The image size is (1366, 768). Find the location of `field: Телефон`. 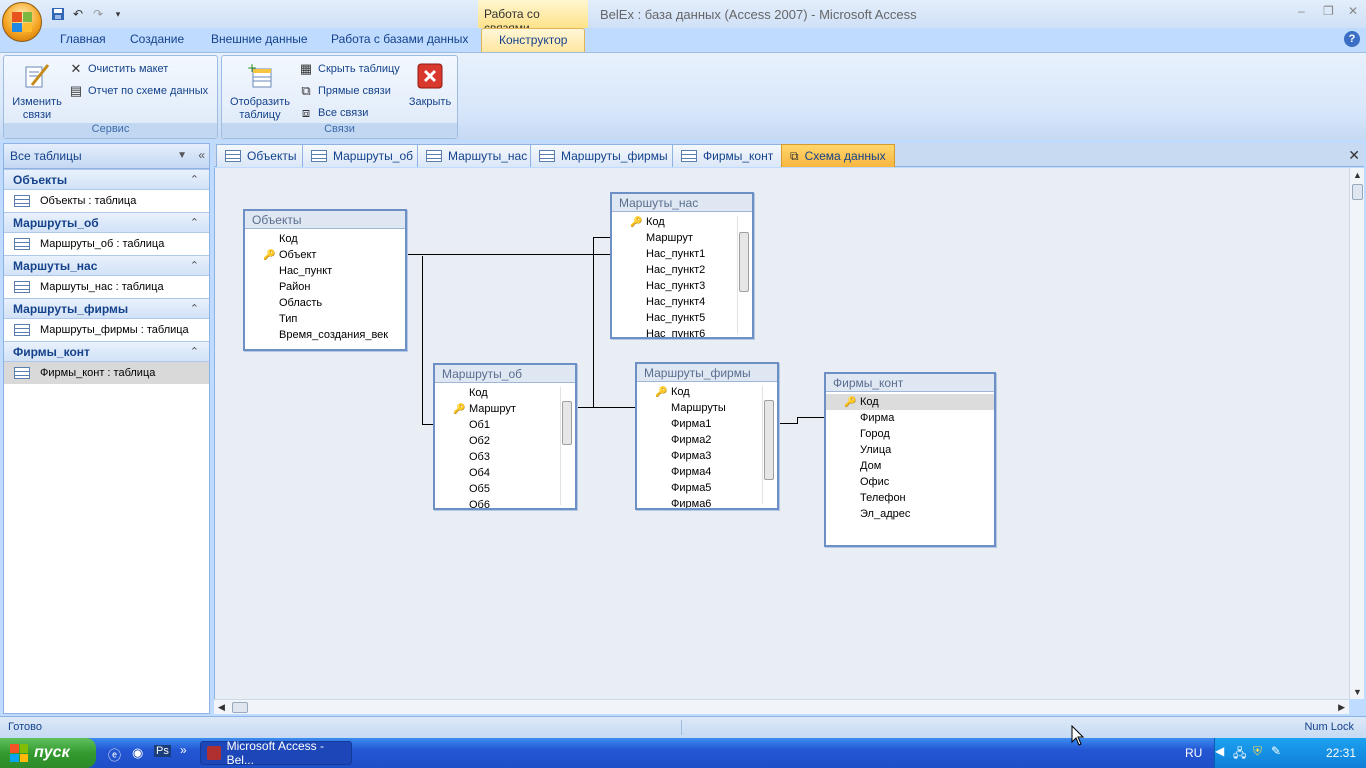

field: Телефон is located at coordinates (910, 498).